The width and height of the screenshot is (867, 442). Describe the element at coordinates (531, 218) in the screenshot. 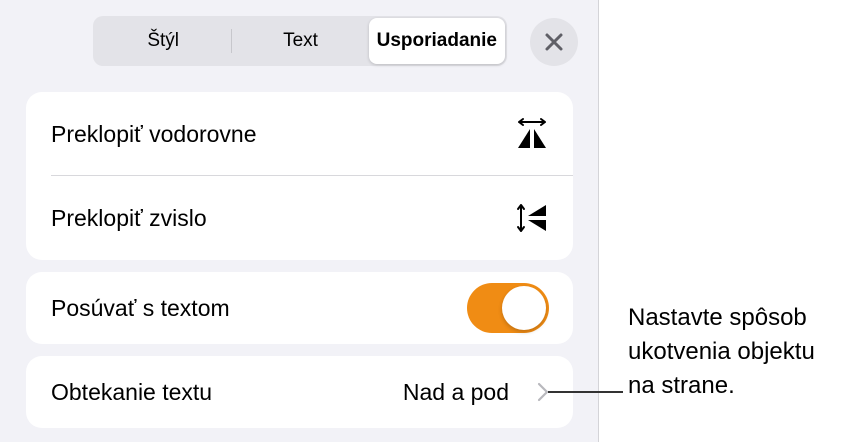

I see `flip-vertical-icon` at that location.